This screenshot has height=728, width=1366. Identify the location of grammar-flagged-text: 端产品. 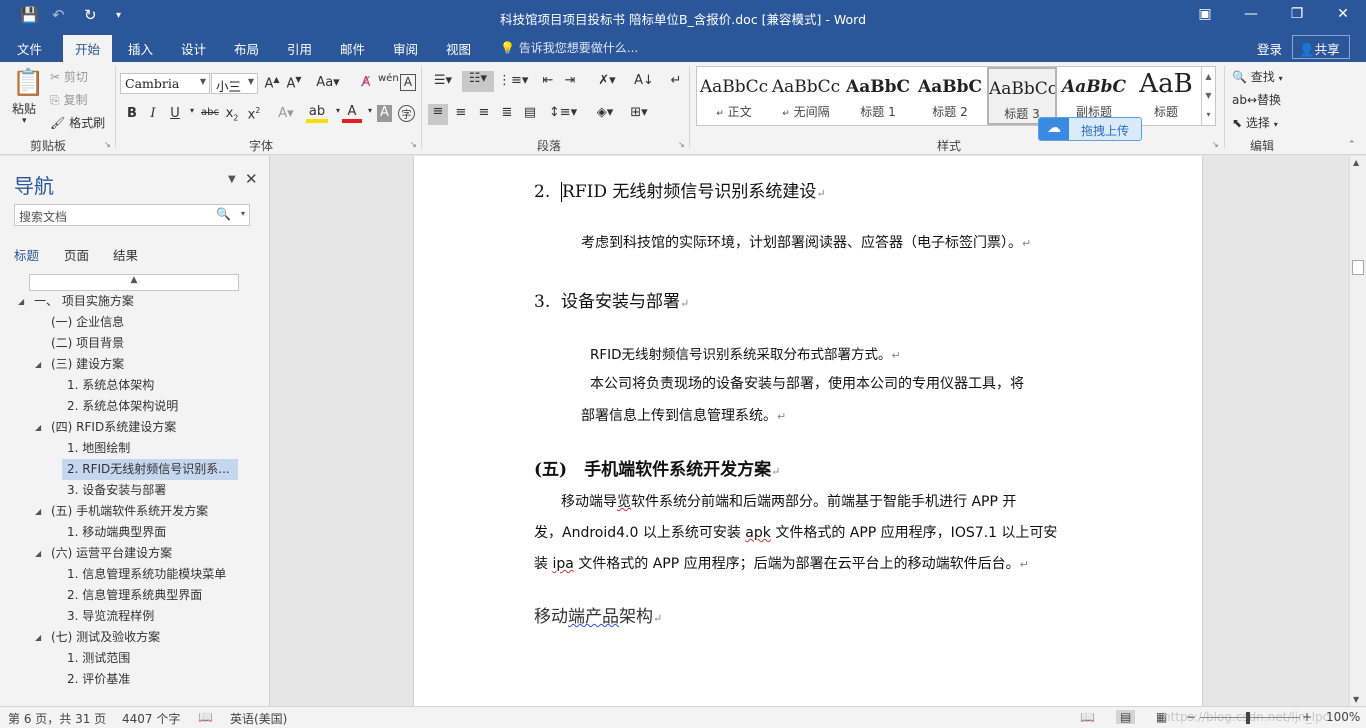
(593, 617).